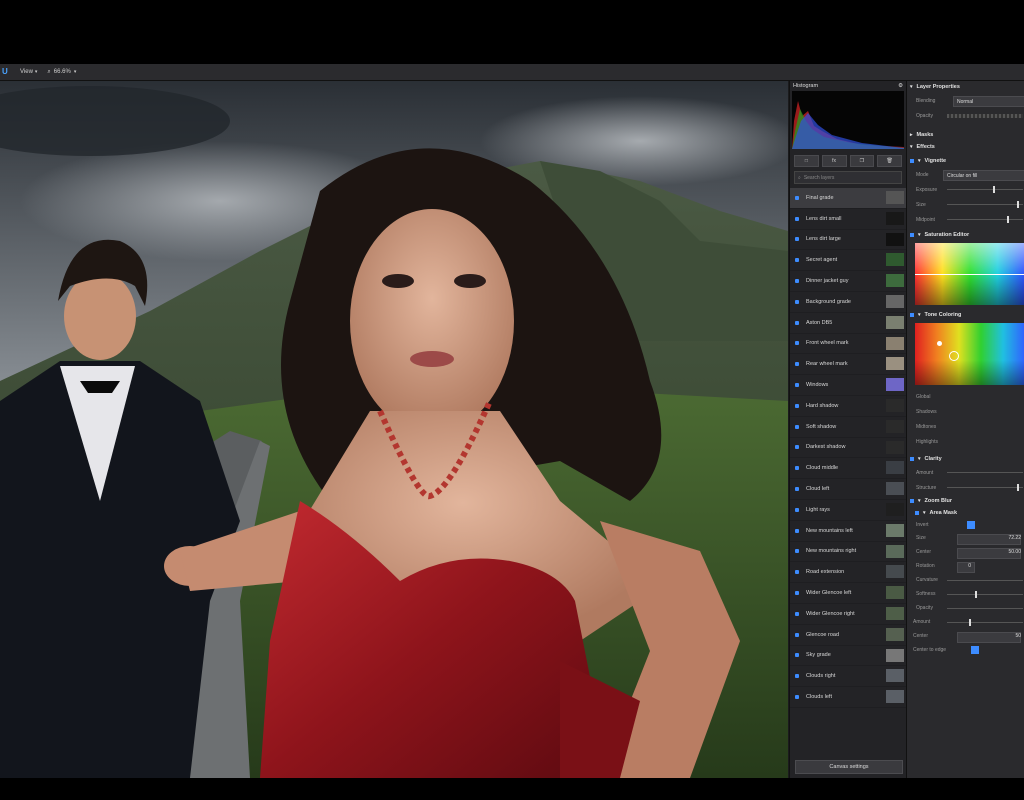 The width and height of the screenshot is (1024, 800). Describe the element at coordinates (965, 396) in the screenshot. I see `tone-global-row: Global` at that location.